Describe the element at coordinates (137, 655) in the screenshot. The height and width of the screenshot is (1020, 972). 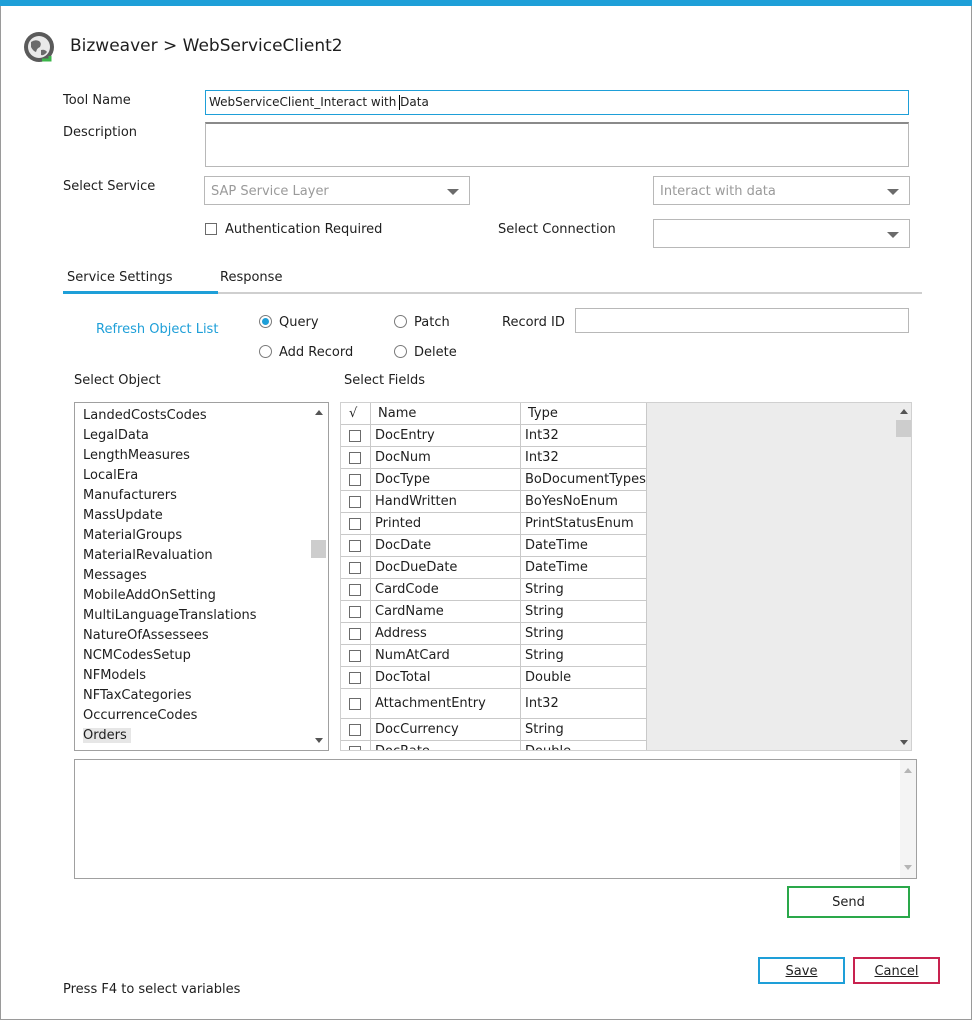
I see `object-list-item: NCMCodesSetup` at that location.